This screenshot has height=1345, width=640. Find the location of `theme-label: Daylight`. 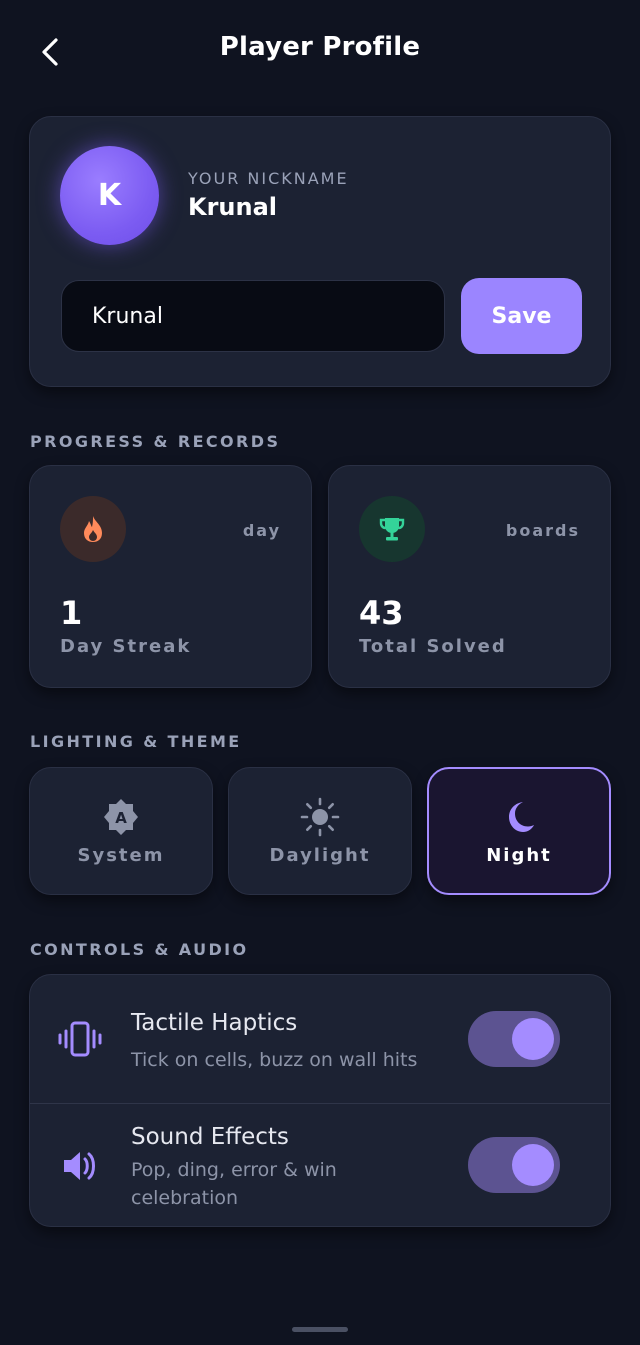

theme-label: Daylight is located at coordinates (320, 855).